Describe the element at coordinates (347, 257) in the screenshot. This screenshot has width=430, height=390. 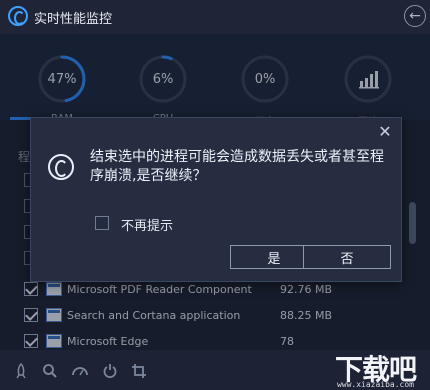
I see `no-button: 否` at that location.